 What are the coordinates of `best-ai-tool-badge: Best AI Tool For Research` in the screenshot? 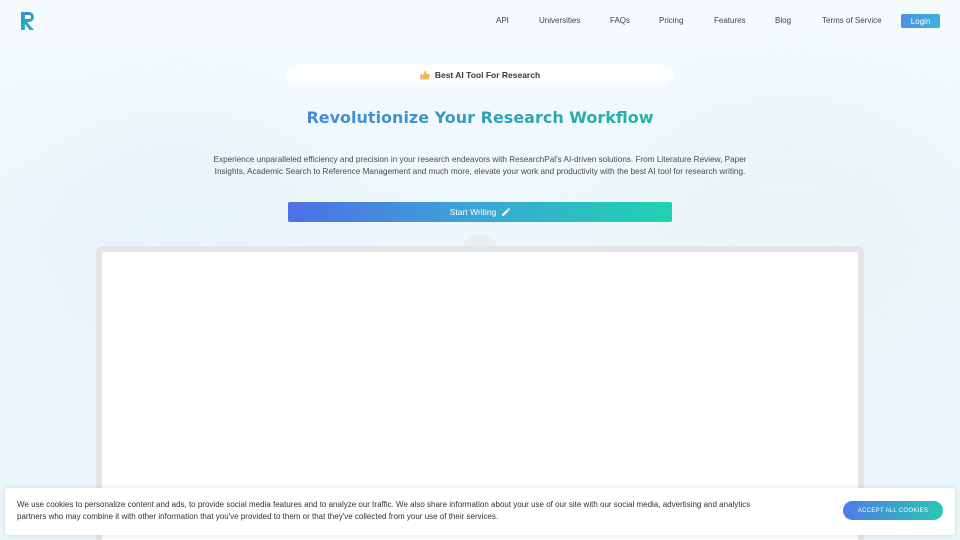 It's located at (480, 74).